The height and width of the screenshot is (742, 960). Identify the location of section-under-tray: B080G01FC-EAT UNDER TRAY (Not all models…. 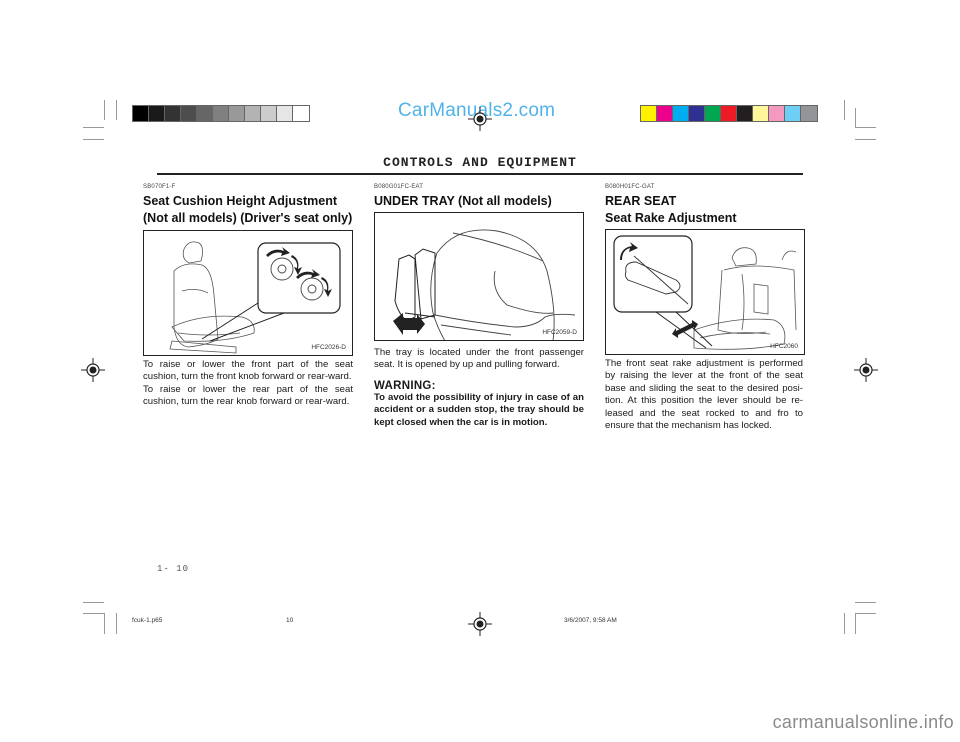
(479, 306).